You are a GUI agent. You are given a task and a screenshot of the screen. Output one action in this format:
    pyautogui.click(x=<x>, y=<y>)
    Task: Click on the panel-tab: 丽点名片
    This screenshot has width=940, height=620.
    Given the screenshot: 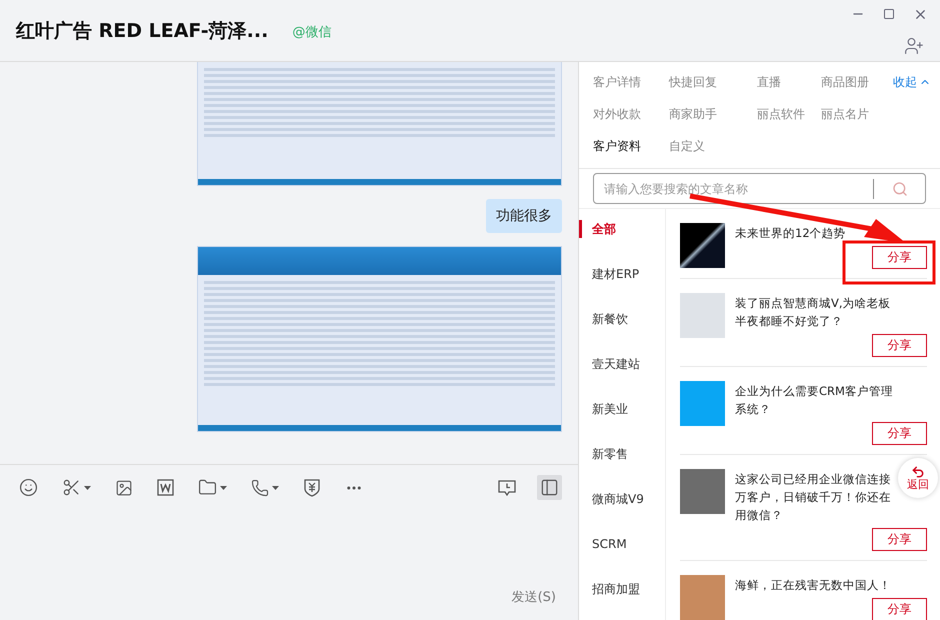 What is the action you would take?
    pyautogui.click(x=857, y=114)
    